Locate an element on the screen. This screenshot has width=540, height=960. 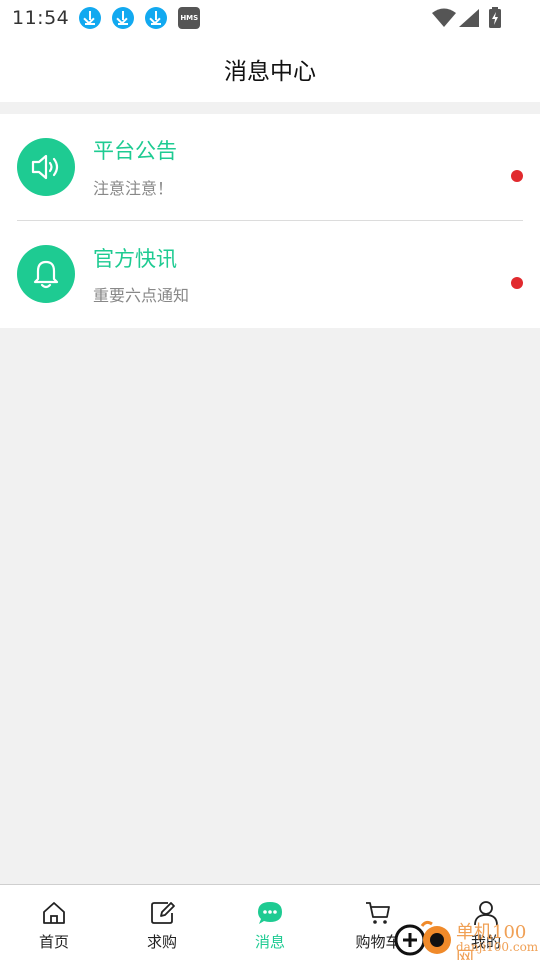
tab-buy-request: 求购 is located at coordinates (162, 922).